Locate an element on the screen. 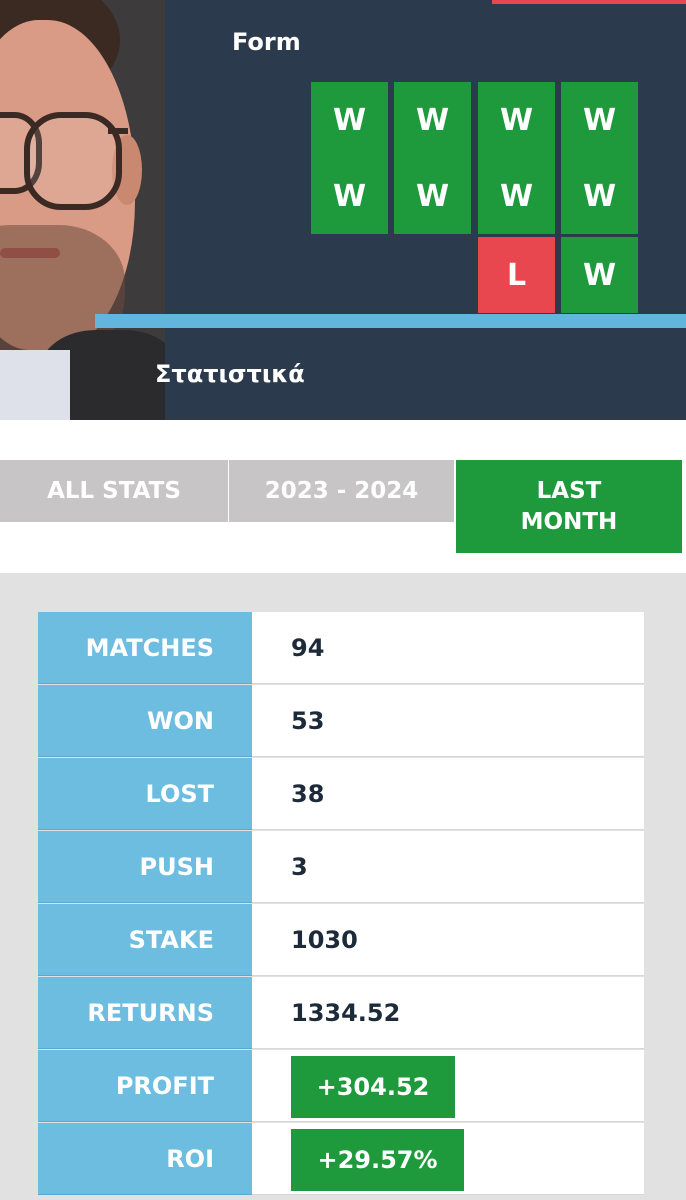  stat-row-profit: PROFIT +304.52 is located at coordinates (341, 1086).